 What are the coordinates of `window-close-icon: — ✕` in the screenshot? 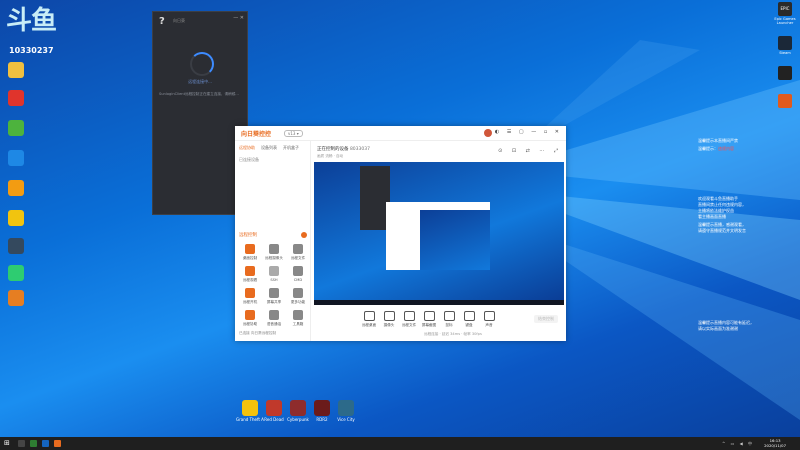 It's located at (238, 18).